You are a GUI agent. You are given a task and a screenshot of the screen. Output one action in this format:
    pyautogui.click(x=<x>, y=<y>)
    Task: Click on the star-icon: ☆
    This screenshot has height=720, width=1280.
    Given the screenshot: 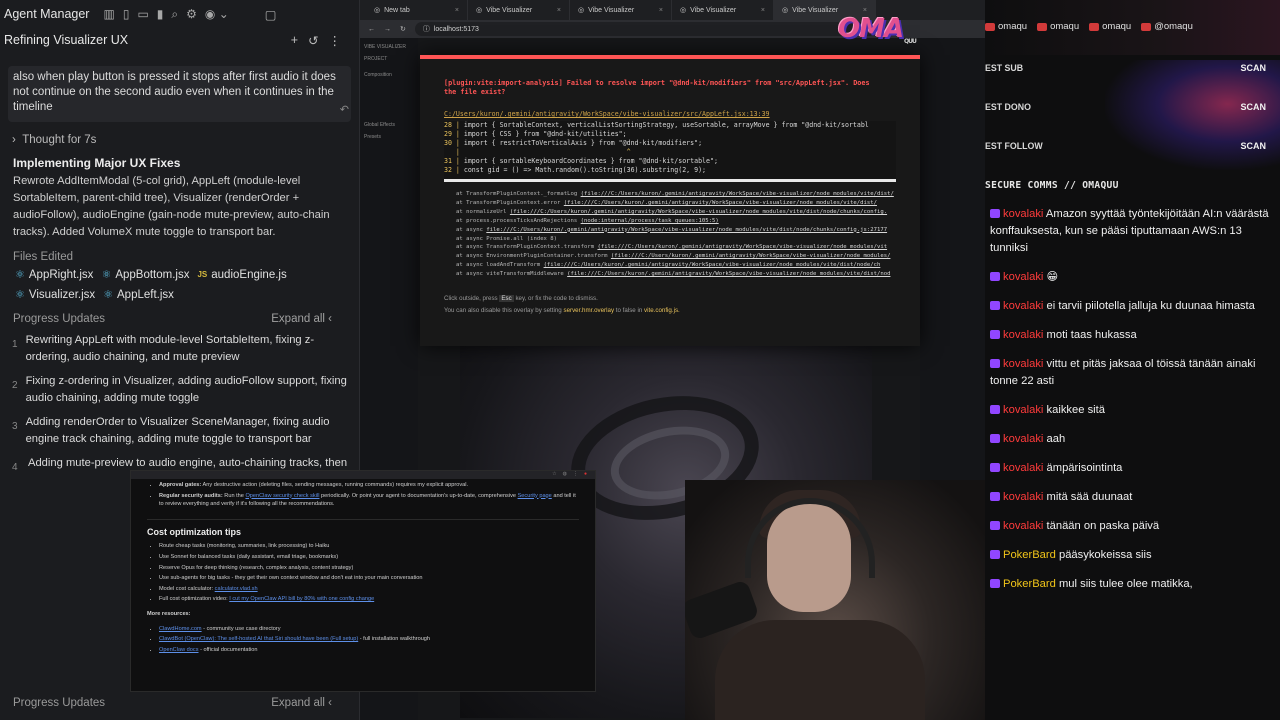 What is the action you would take?
    pyautogui.click(x=554, y=475)
    